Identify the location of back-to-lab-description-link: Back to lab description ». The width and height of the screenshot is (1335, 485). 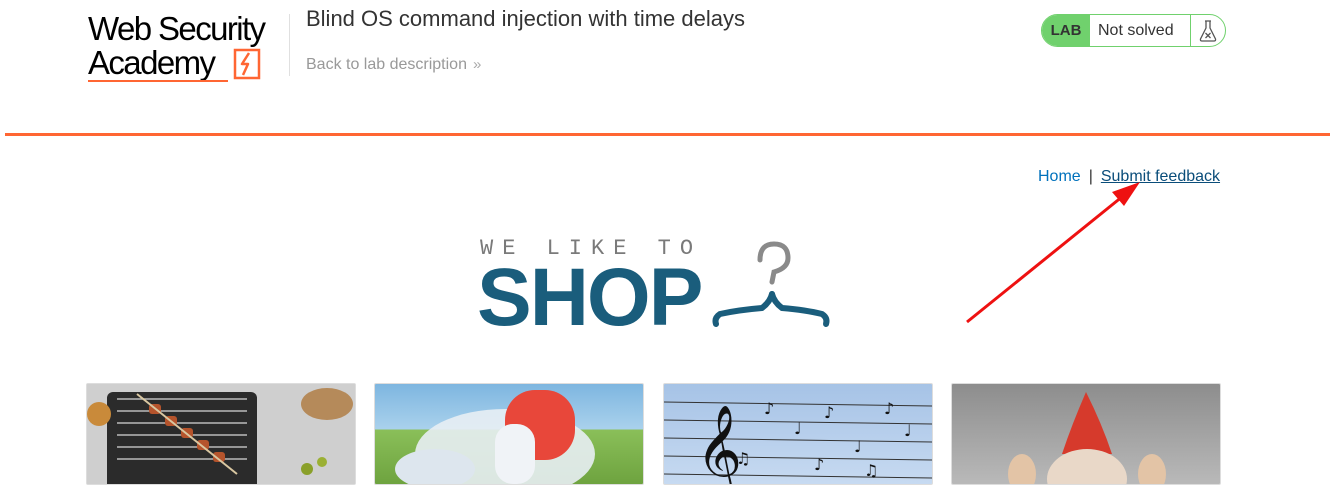
(393, 65).